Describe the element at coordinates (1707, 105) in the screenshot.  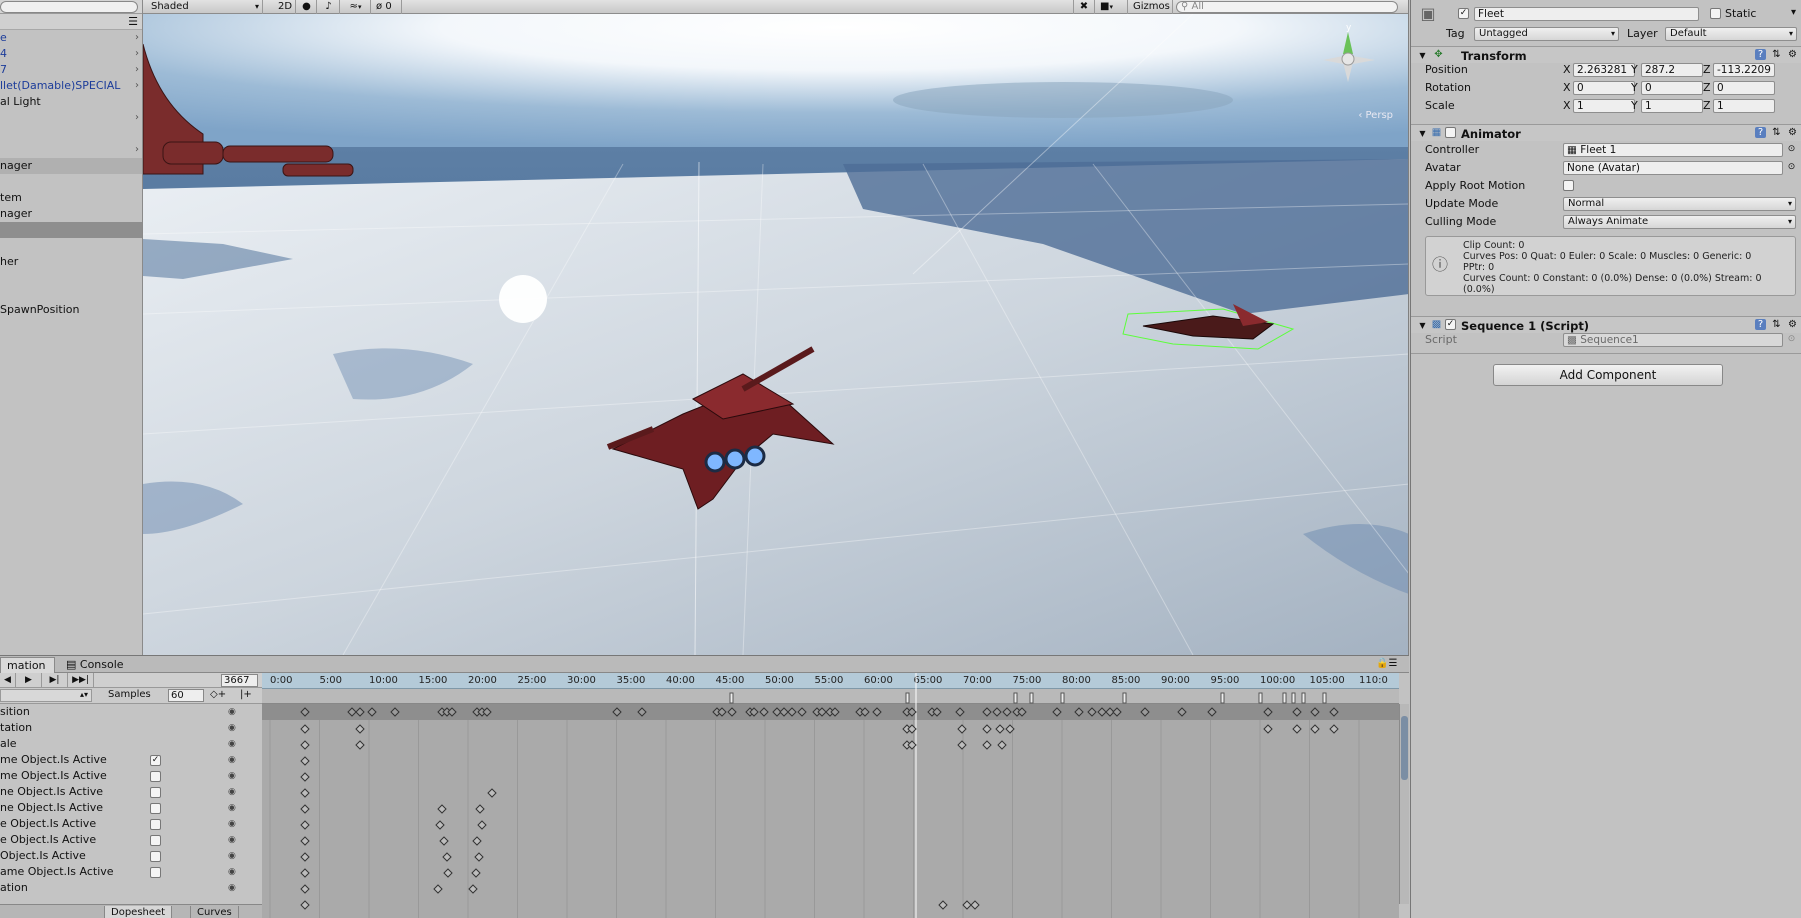
I see `scale-z-axis-label: Z` at that location.